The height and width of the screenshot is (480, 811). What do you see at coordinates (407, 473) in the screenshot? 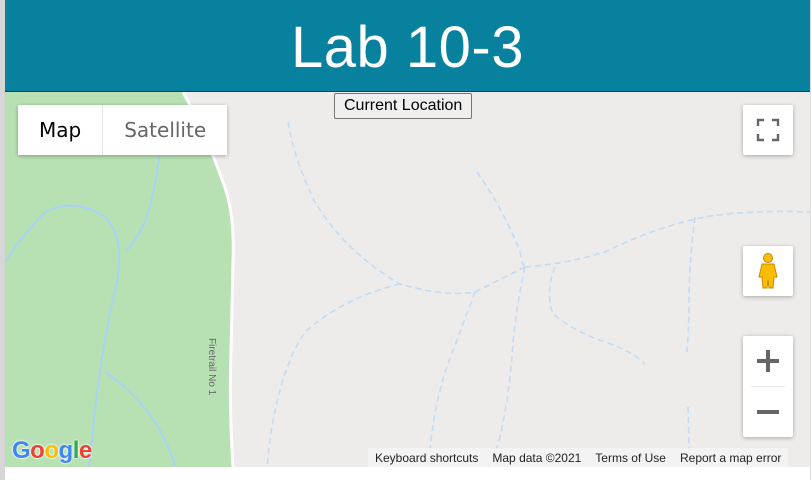
I see `page-bottom` at bounding box center [407, 473].